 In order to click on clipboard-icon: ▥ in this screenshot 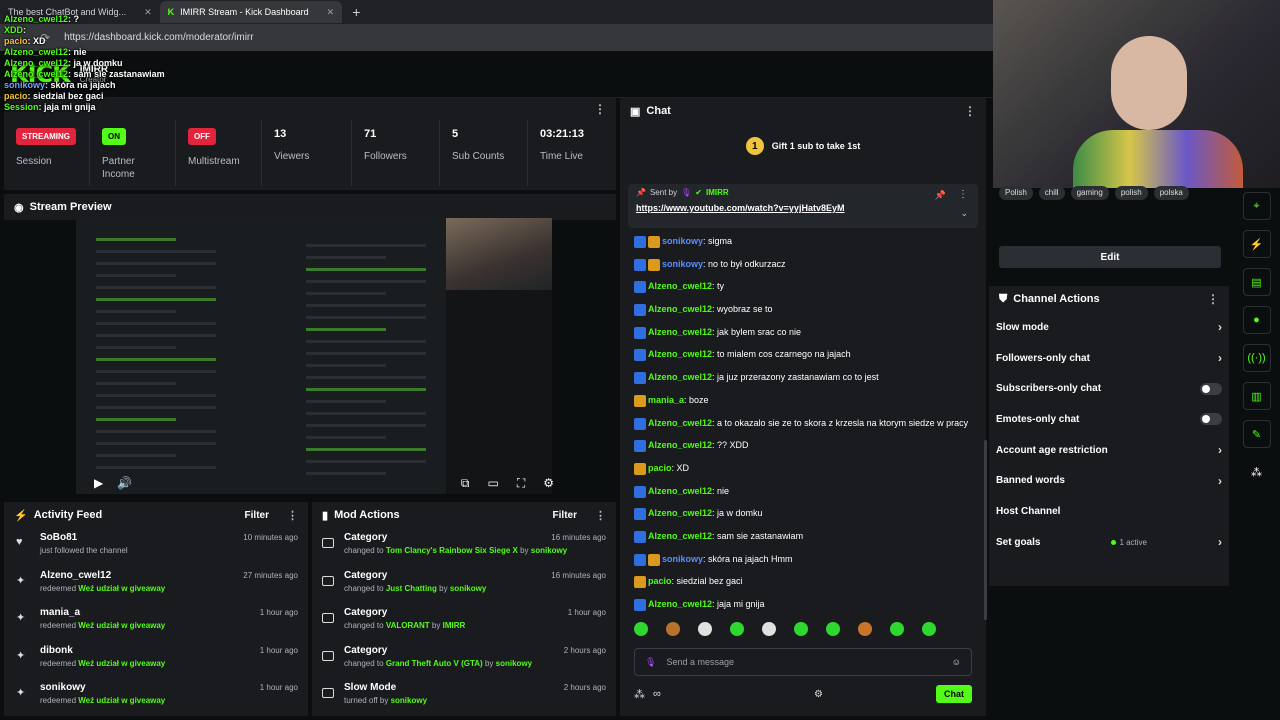, I will do `click(1256, 396)`.